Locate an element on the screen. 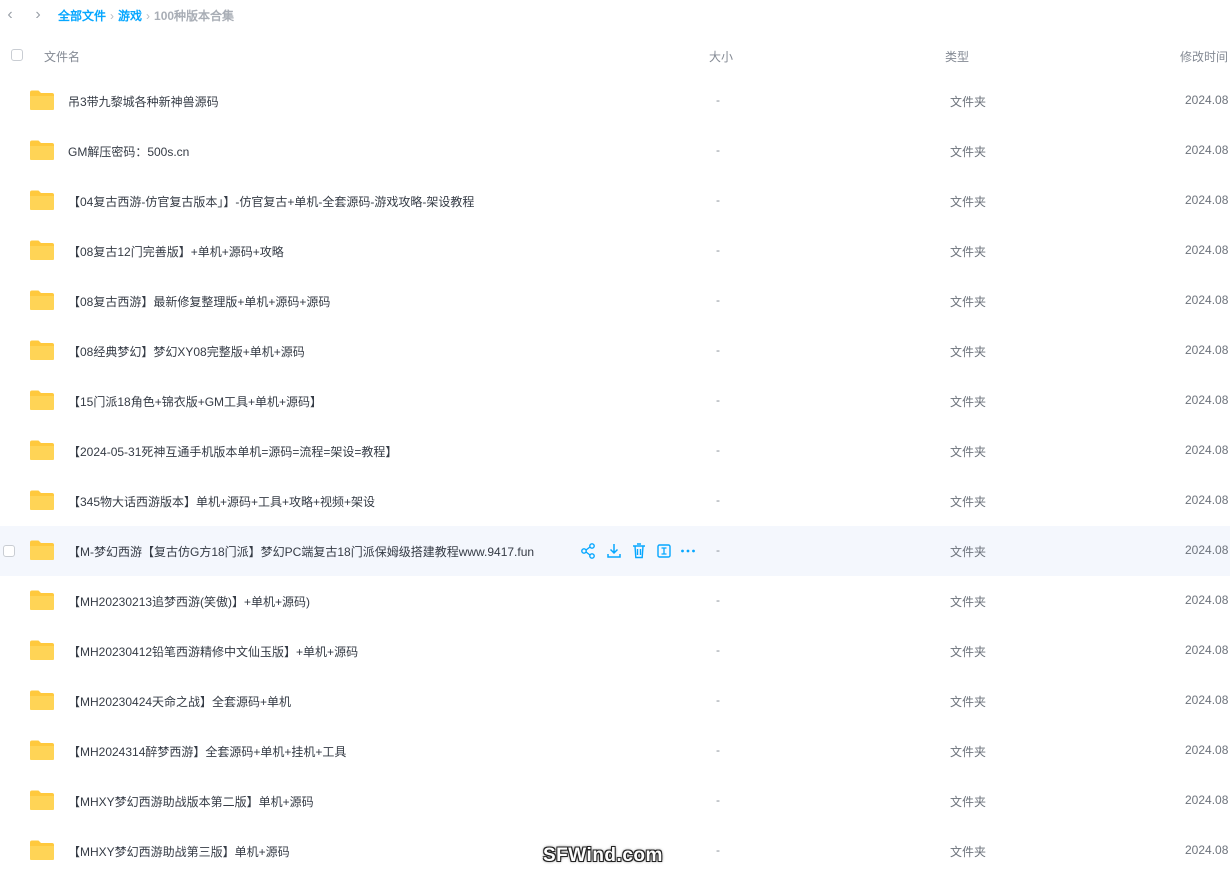  breadcrumb-all-files: 全部文件 is located at coordinates (82, 16).